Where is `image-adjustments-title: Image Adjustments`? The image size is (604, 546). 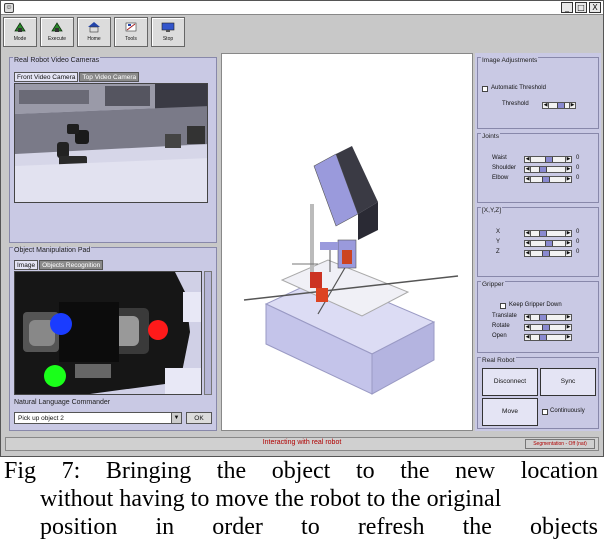
image-adjustments-title: Image Adjustments is located at coordinates (510, 60).